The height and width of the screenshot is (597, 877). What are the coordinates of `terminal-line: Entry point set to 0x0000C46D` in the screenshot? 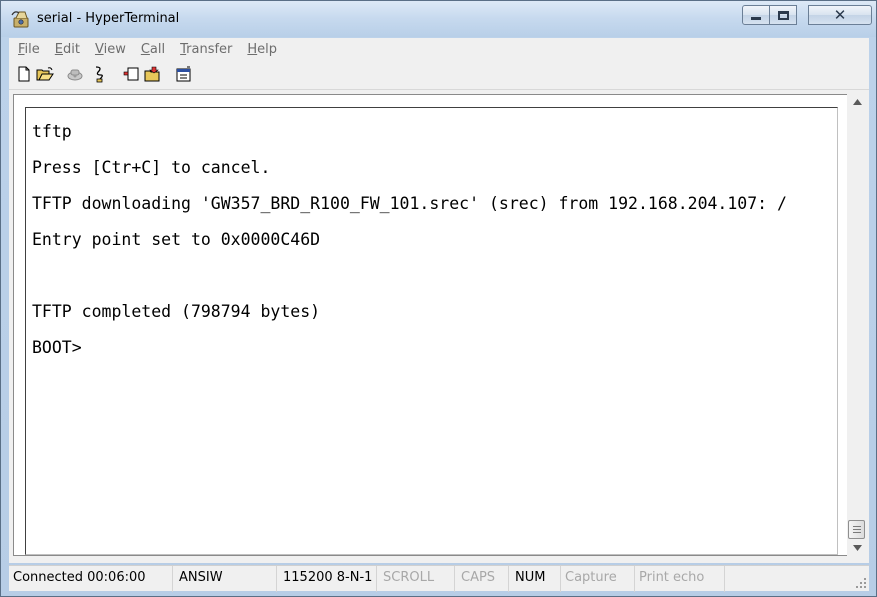 It's located at (176, 239).